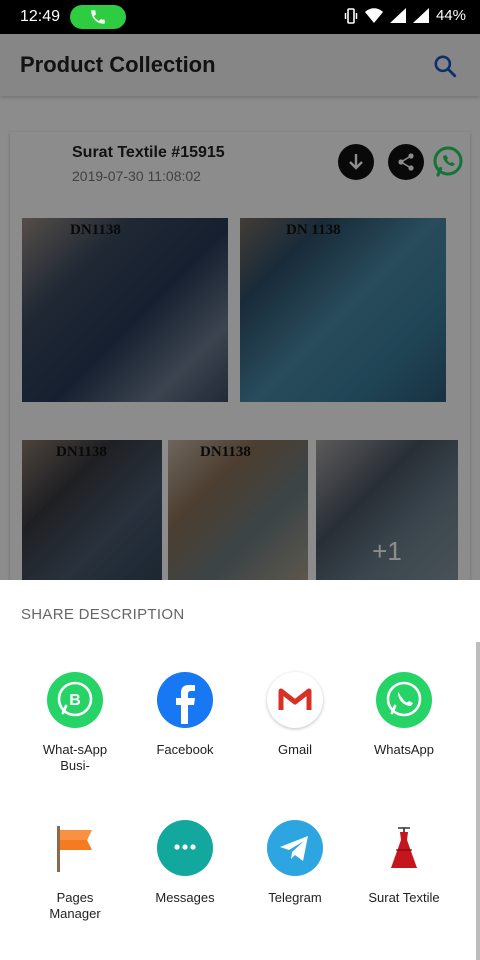  What do you see at coordinates (185, 749) in the screenshot?
I see `share-target-label: Facebook` at bounding box center [185, 749].